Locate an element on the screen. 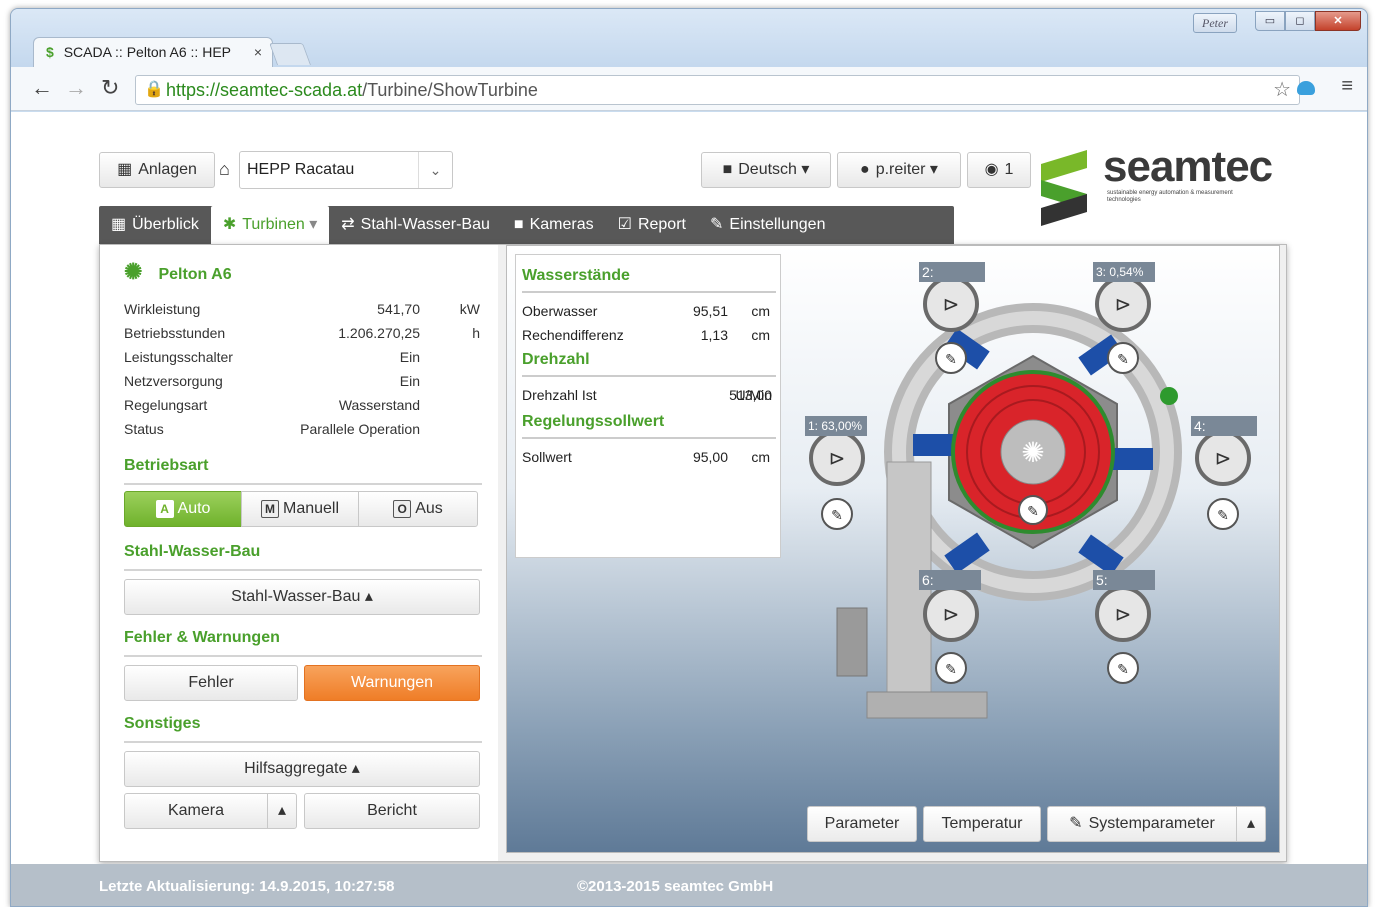 Image resolution: width=1378 pixels, height=907 pixels. hilfsaggregate-button: Hilfsaggregate ▴ is located at coordinates (302, 769).